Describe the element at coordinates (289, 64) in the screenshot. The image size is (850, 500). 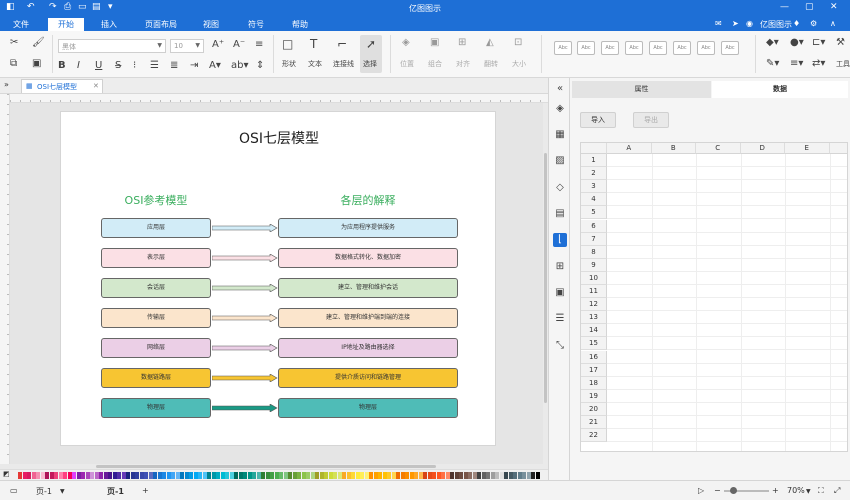
I see `shape-tool-label: 形状` at that location.